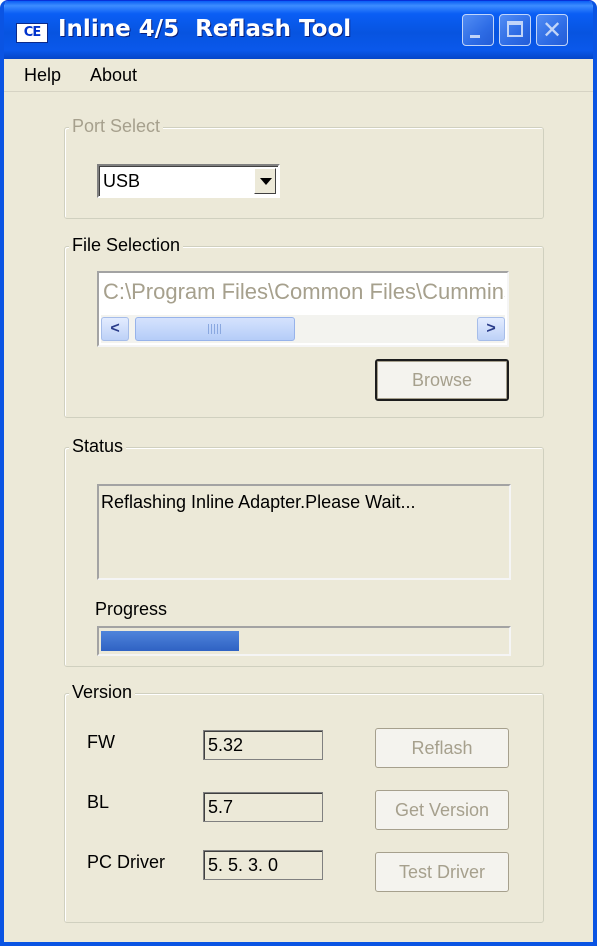 Image resolution: width=597 pixels, height=946 pixels. What do you see at coordinates (263, 807) in the screenshot?
I see `bl-value: 5.7` at bounding box center [263, 807].